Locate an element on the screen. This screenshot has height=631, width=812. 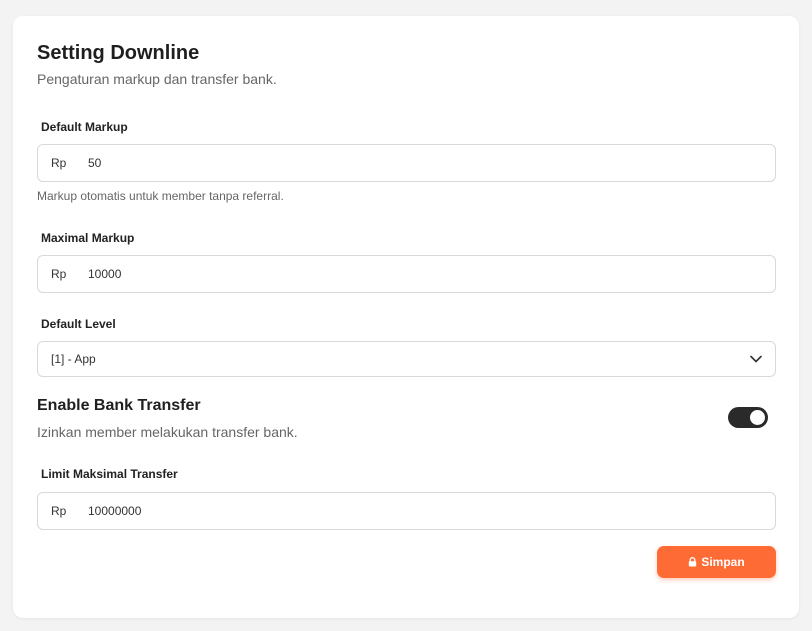
maximal-markup-field: Rp is located at coordinates (406, 274).